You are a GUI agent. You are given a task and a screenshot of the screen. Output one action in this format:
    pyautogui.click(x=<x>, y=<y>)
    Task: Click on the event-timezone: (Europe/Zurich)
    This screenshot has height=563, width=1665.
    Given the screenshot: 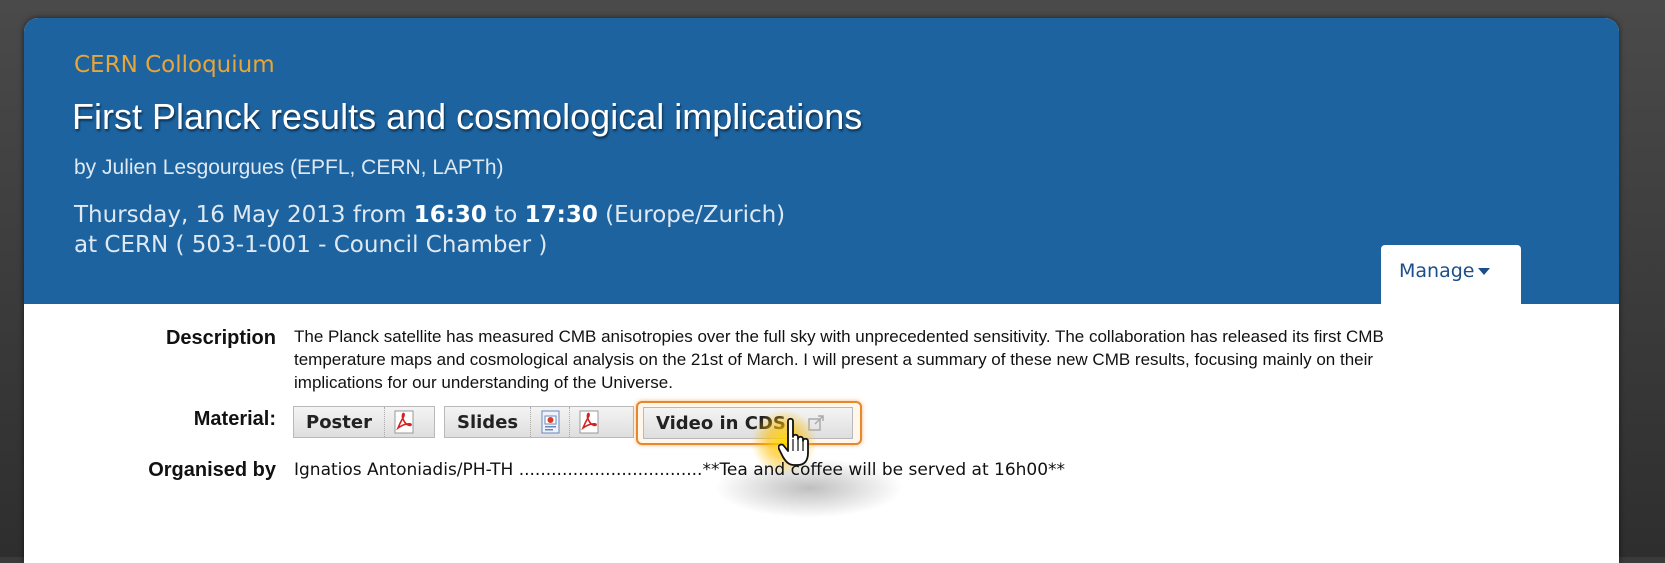 What is the action you would take?
    pyautogui.click(x=691, y=215)
    